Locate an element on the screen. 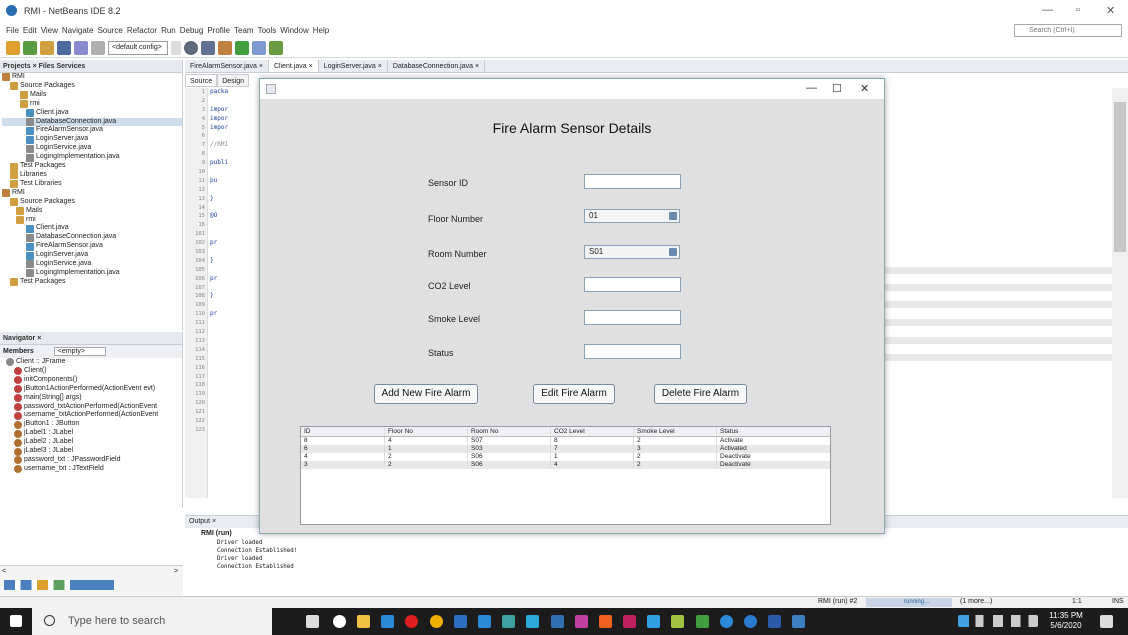  navigator-item: jLabel1 : JLabel is located at coordinates (94, 433).